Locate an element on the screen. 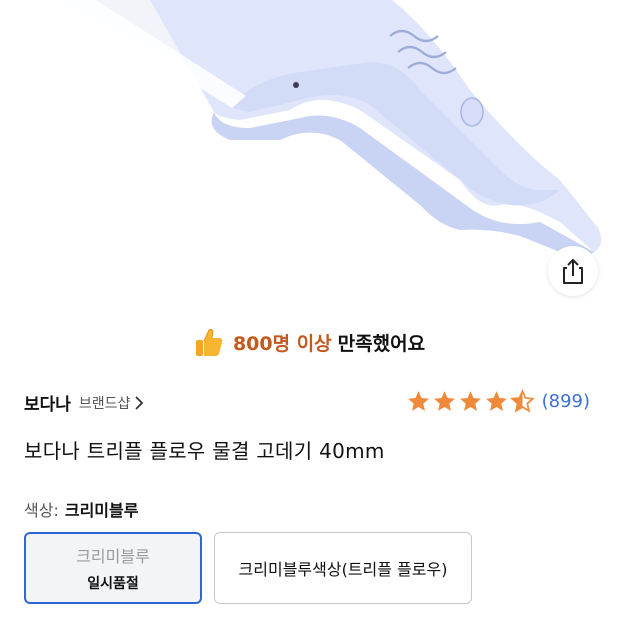 Image resolution: width=620 pixels, height=620 pixels. satisfaction-banner: 800명 이상 만족했어요 is located at coordinates (310, 342).